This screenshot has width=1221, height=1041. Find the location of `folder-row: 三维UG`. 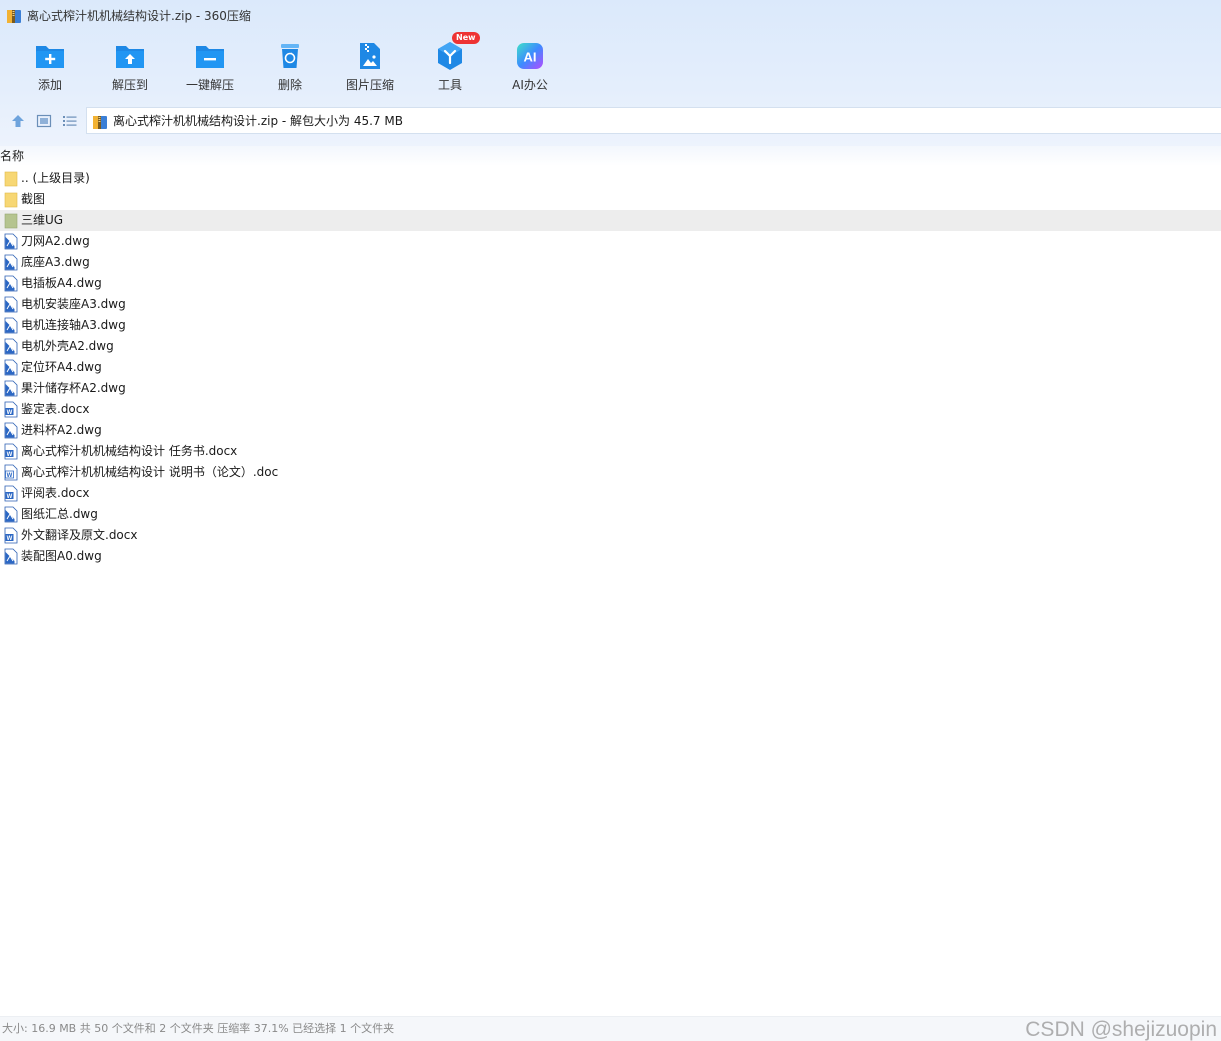

folder-row: 三维UG is located at coordinates (610, 220).